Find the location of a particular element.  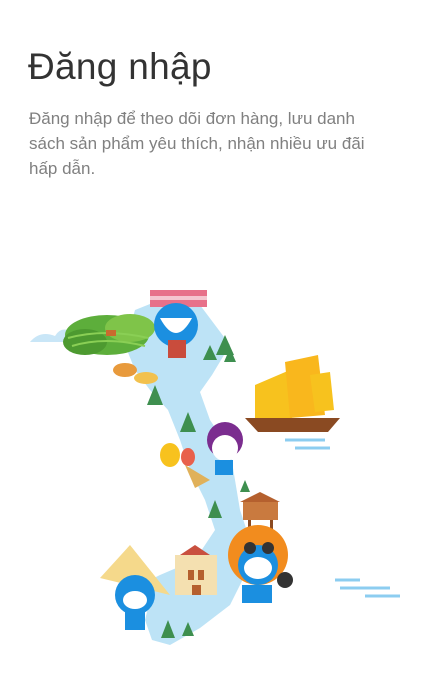

waves-icon is located at coordinates (367, 588).